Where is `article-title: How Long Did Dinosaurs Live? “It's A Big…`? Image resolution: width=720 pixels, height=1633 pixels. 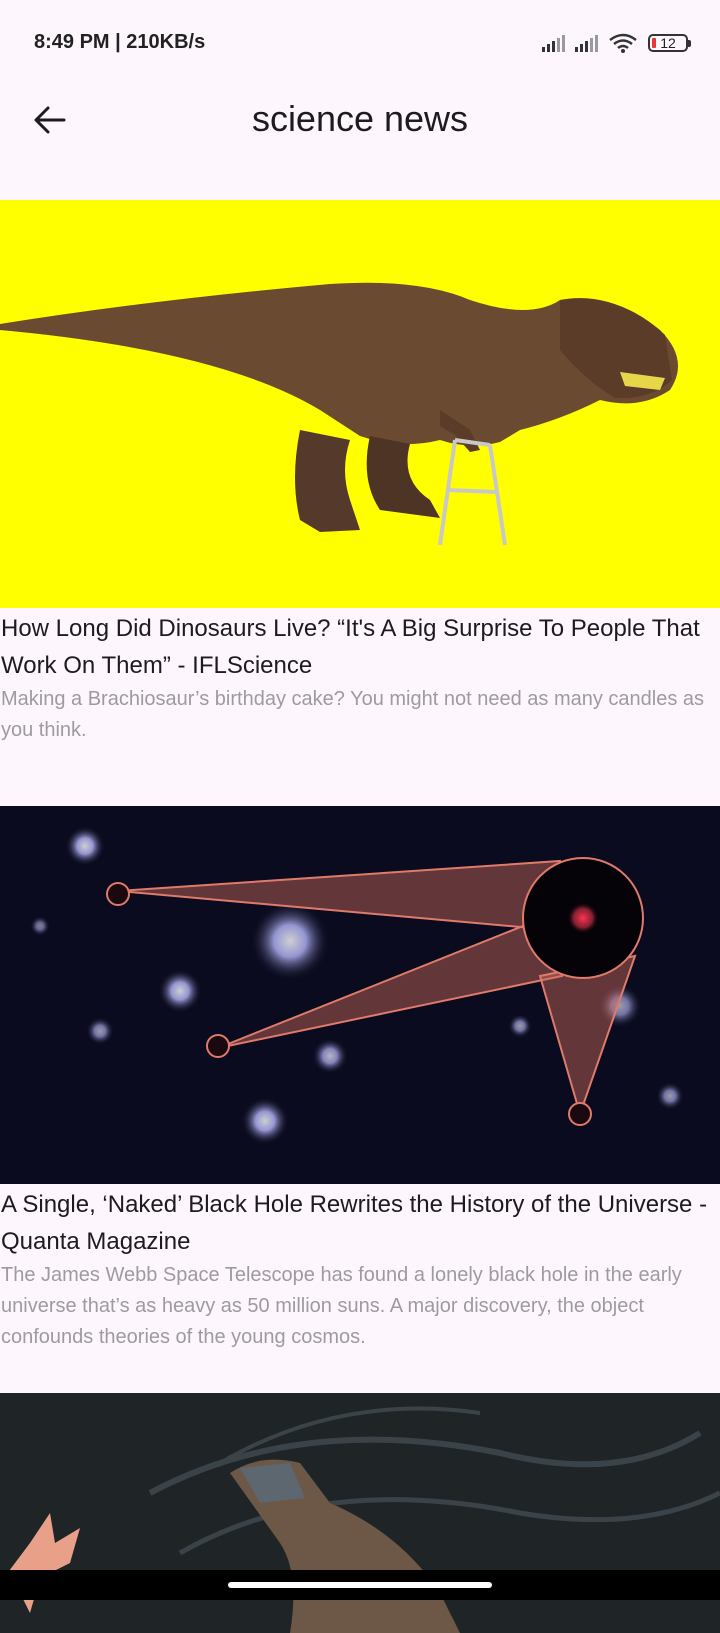
article-title: How Long Did Dinosaurs Live? “It's A Big… is located at coordinates (360, 646).